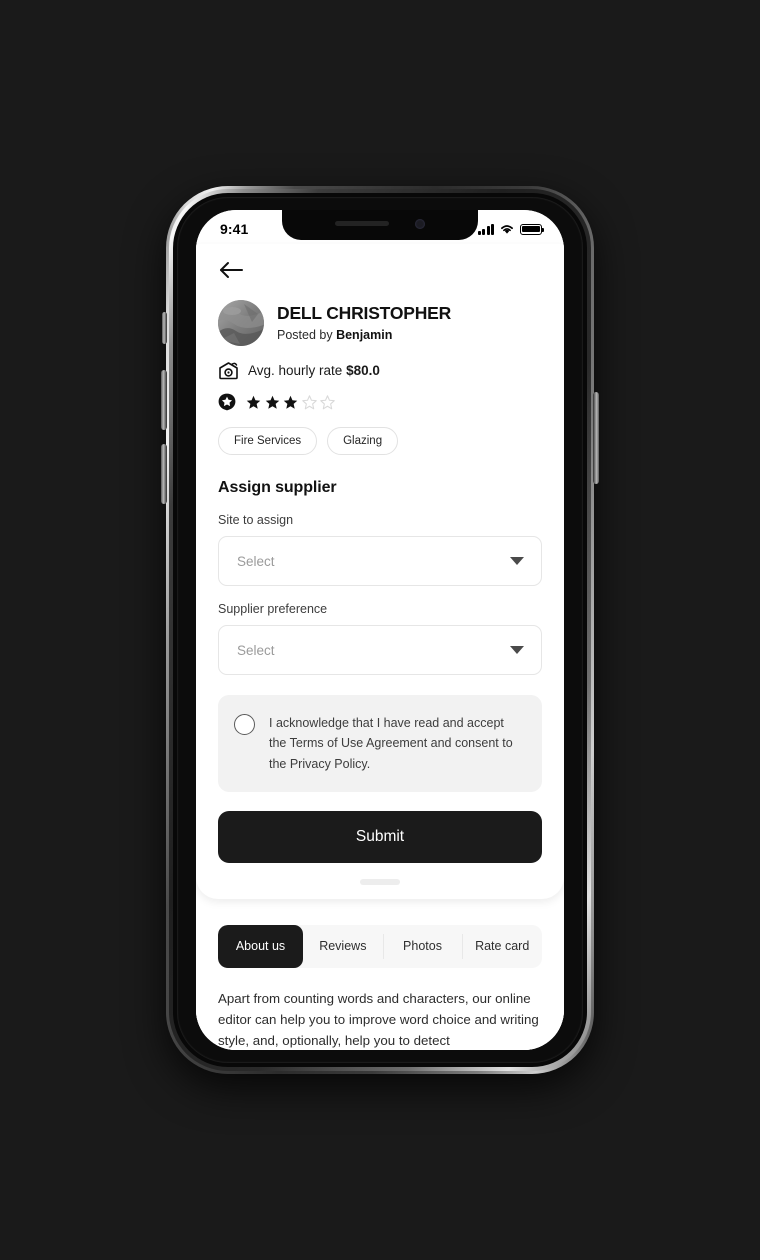 The width and height of the screenshot is (760, 1260). I want to click on field-label: Supplier preference, so click(273, 609).